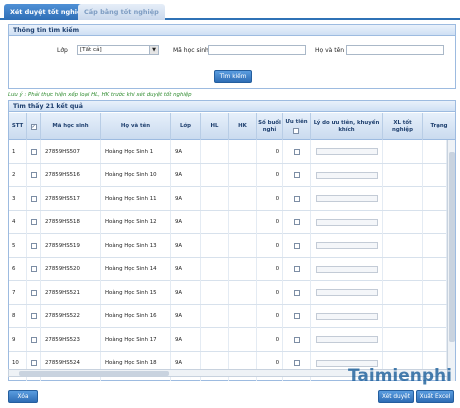 The image size is (460, 408). What do you see at coordinates (296, 130) in the screenshot?
I see `uu-tien-all-checkbox` at bounding box center [296, 130].